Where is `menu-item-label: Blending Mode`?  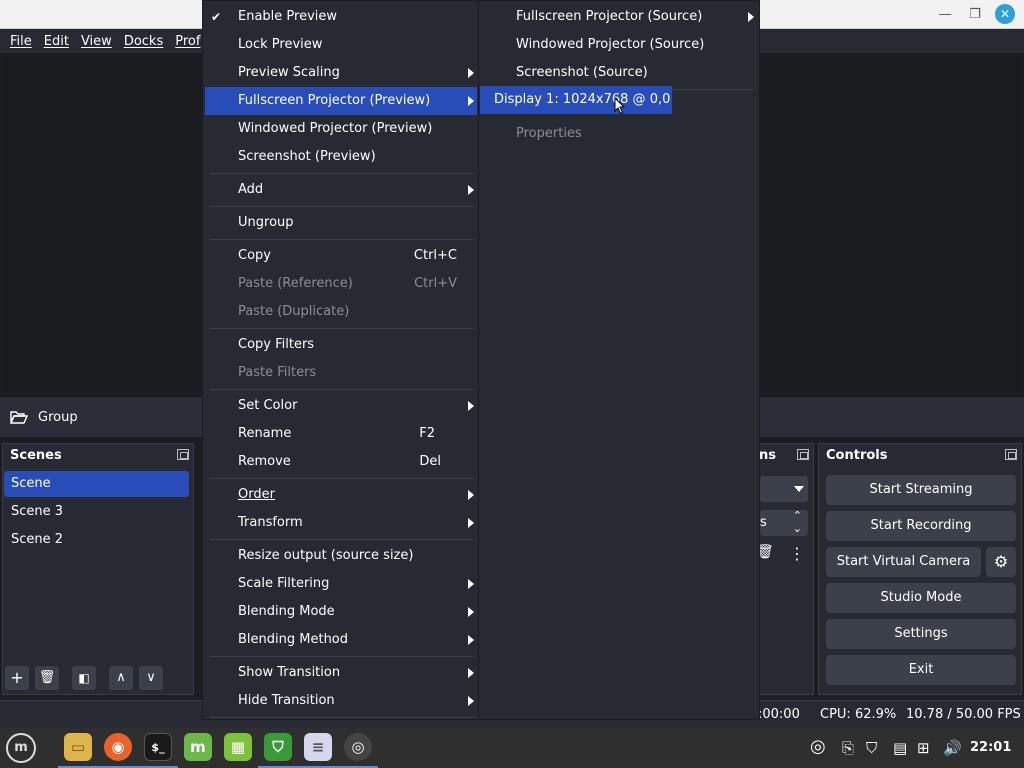 menu-item-label: Blending Mode is located at coordinates (286, 611).